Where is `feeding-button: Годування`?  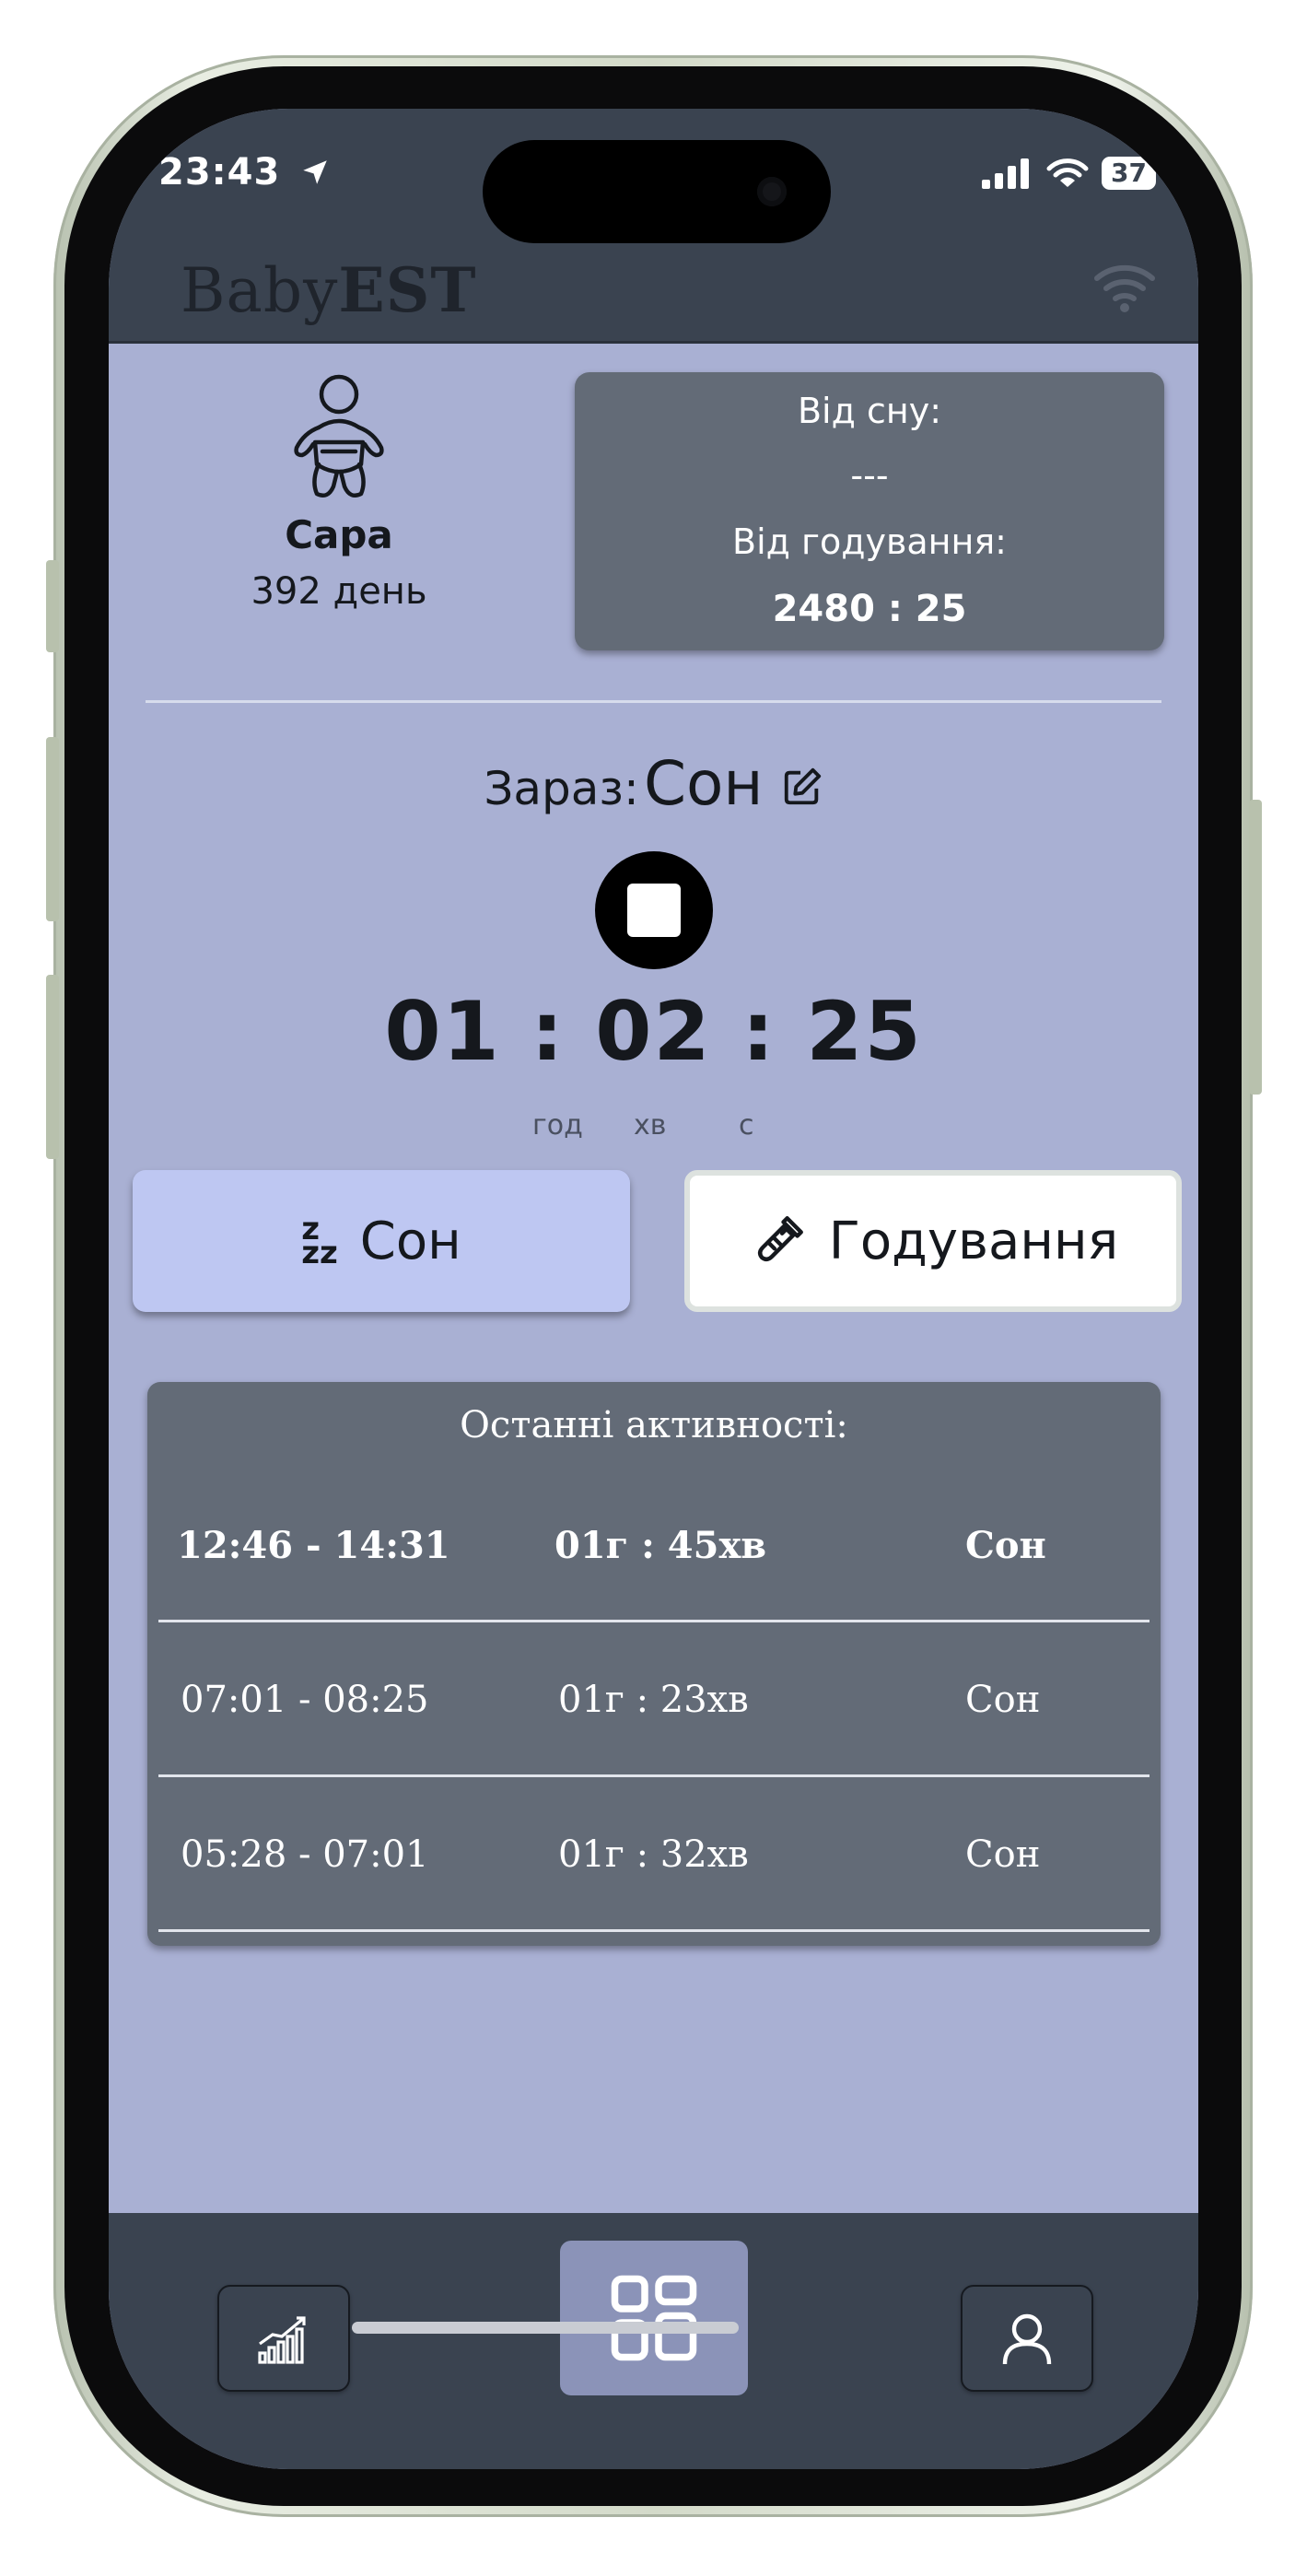
feeding-button: Годування is located at coordinates (933, 1241).